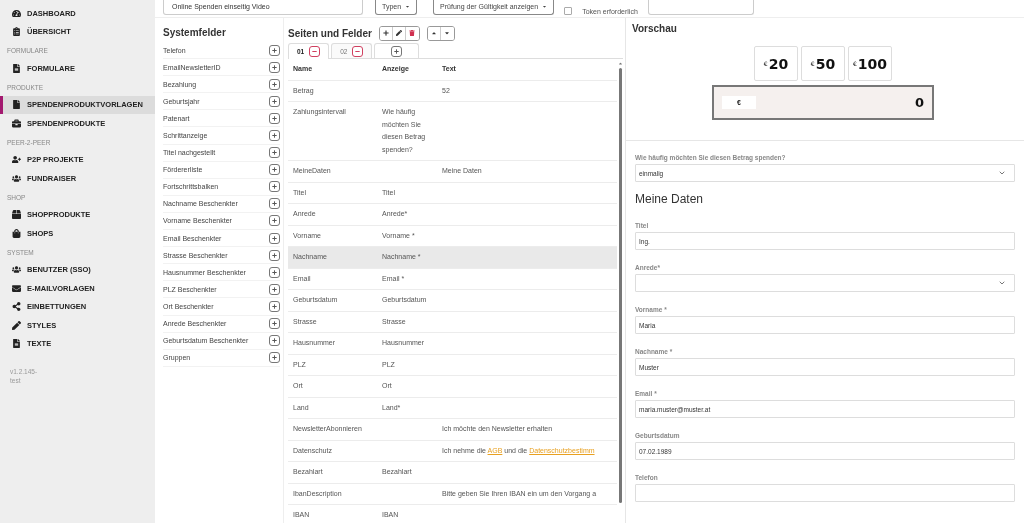  Describe the element at coordinates (919, 102) in the screenshot. I see `amount-value: 0` at that location.